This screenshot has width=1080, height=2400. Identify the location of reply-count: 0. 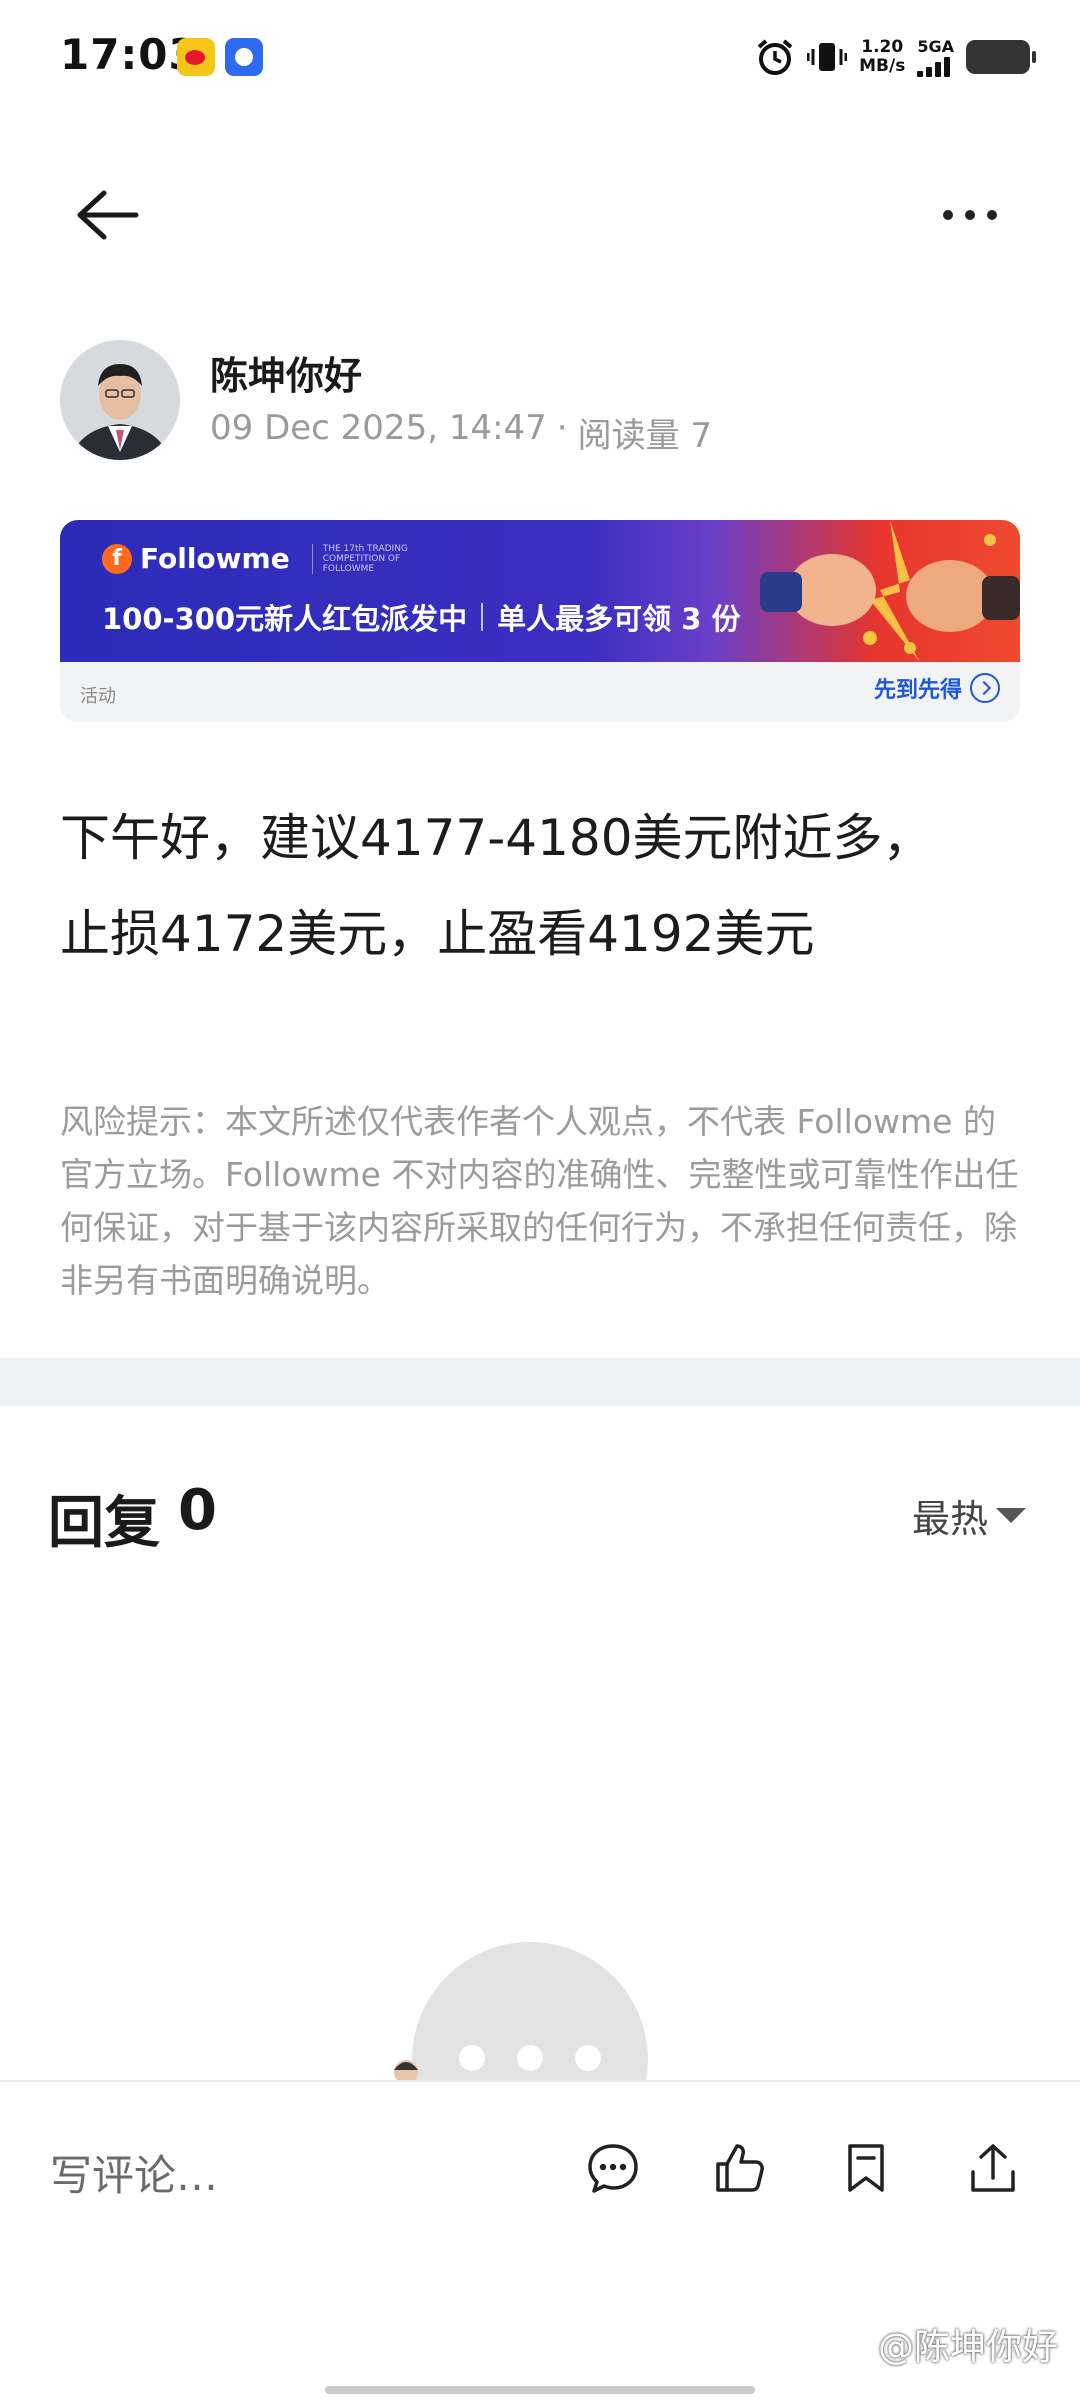
(197, 1510).